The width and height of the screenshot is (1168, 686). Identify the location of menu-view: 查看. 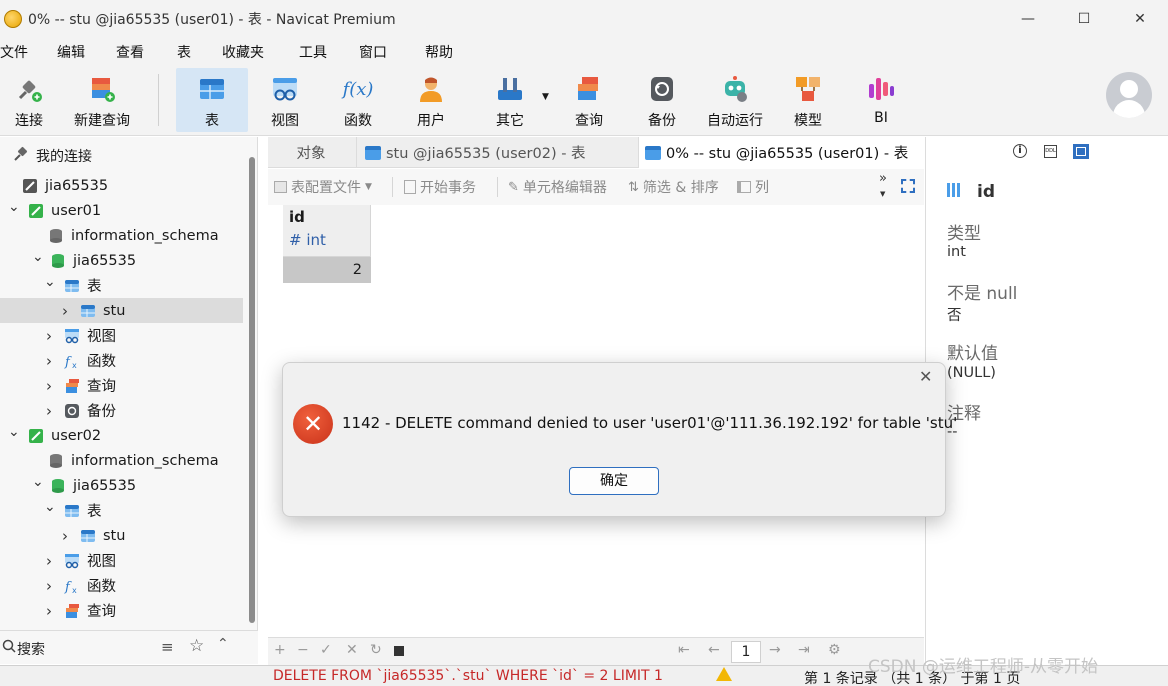
(130, 52).